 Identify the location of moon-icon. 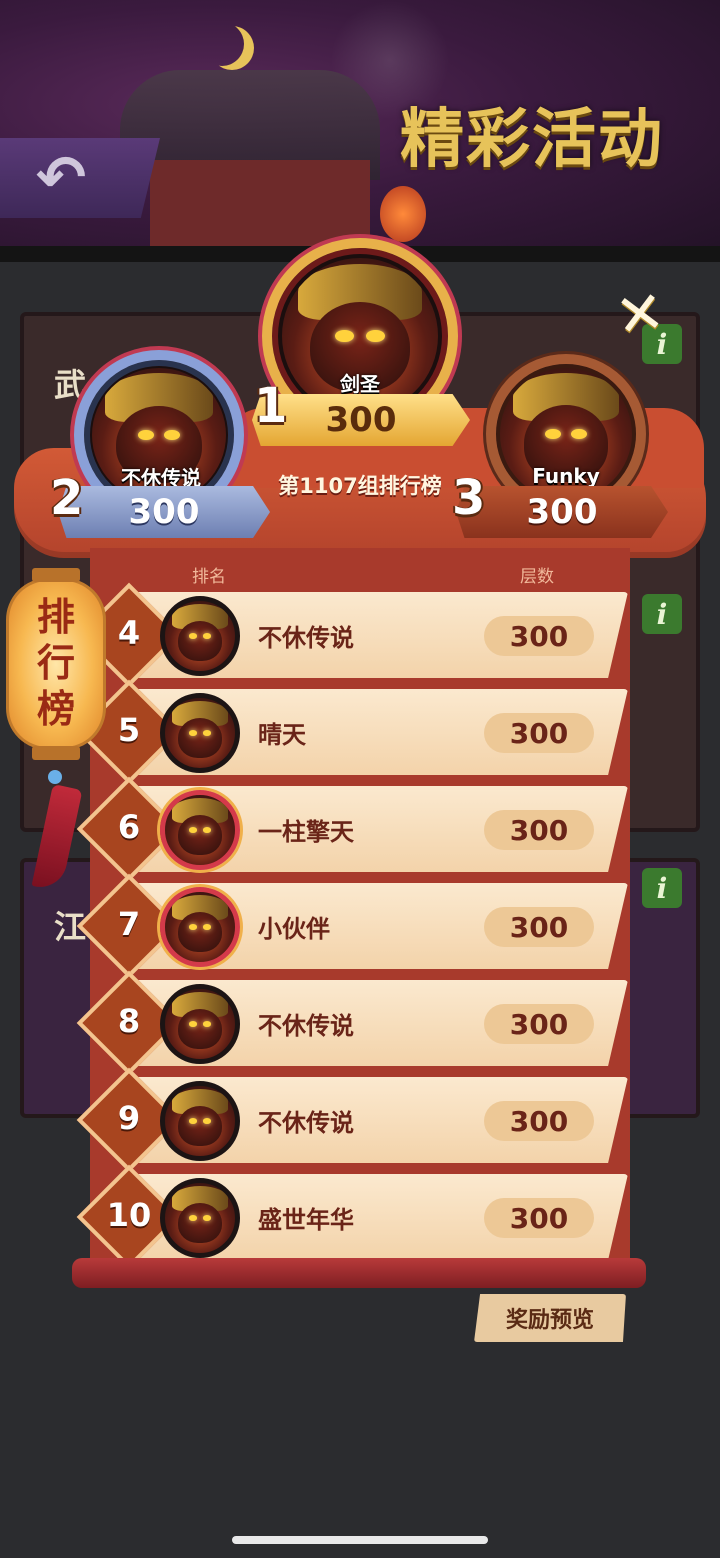
(222, 44).